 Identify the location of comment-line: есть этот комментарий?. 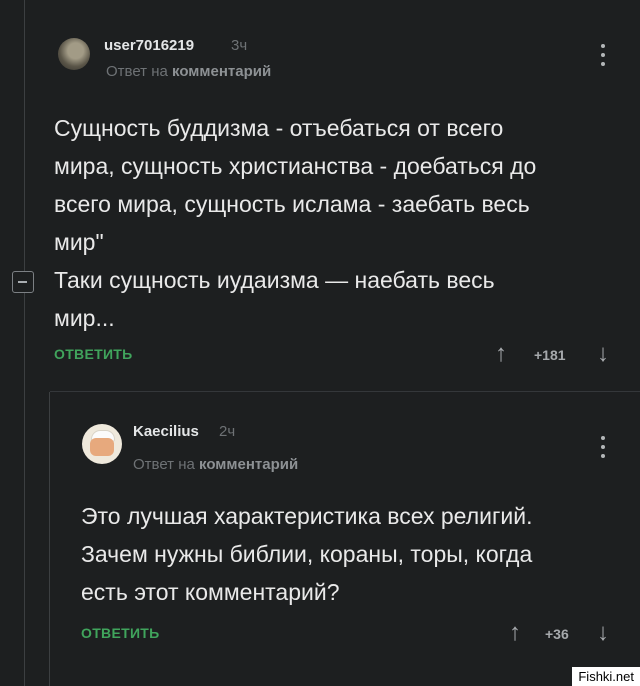
(210, 592).